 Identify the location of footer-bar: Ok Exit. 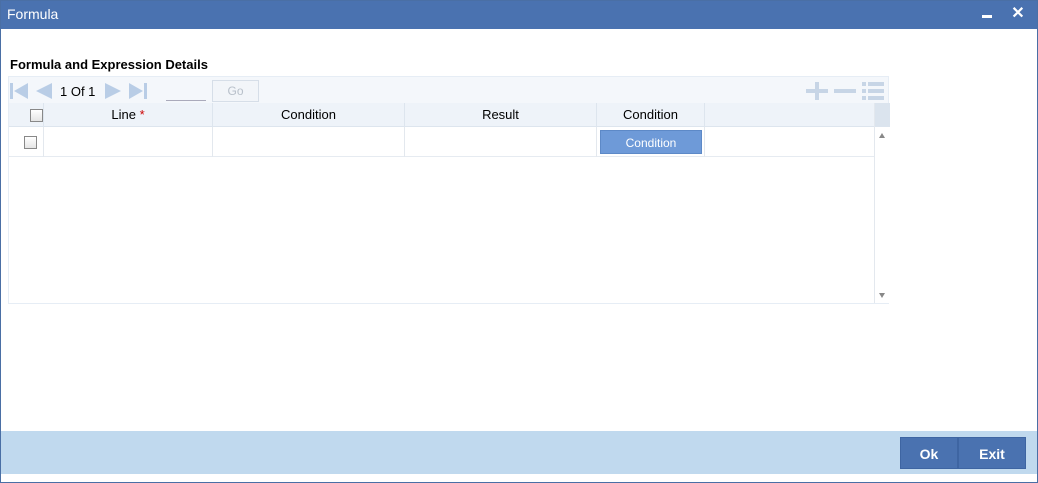
(519, 452).